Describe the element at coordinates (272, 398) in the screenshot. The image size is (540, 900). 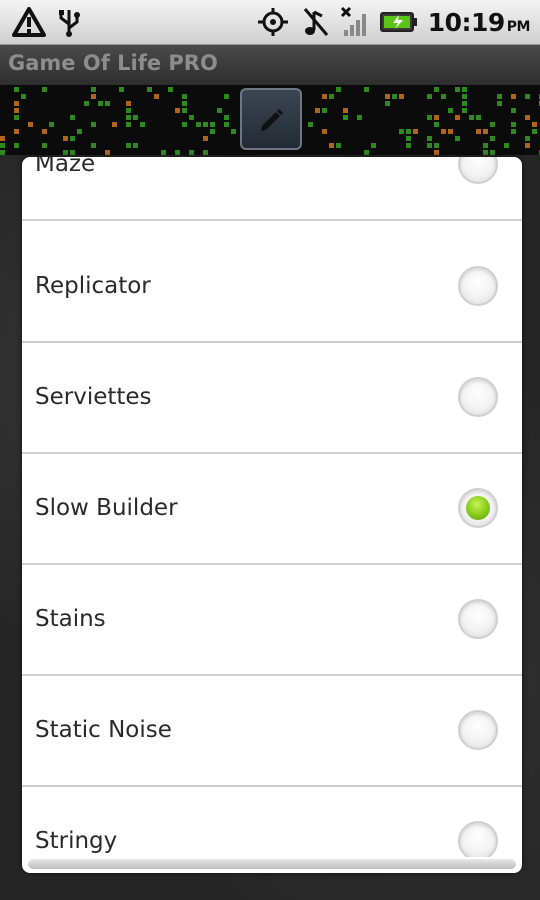
I see `list-item: Serviettes` at that location.